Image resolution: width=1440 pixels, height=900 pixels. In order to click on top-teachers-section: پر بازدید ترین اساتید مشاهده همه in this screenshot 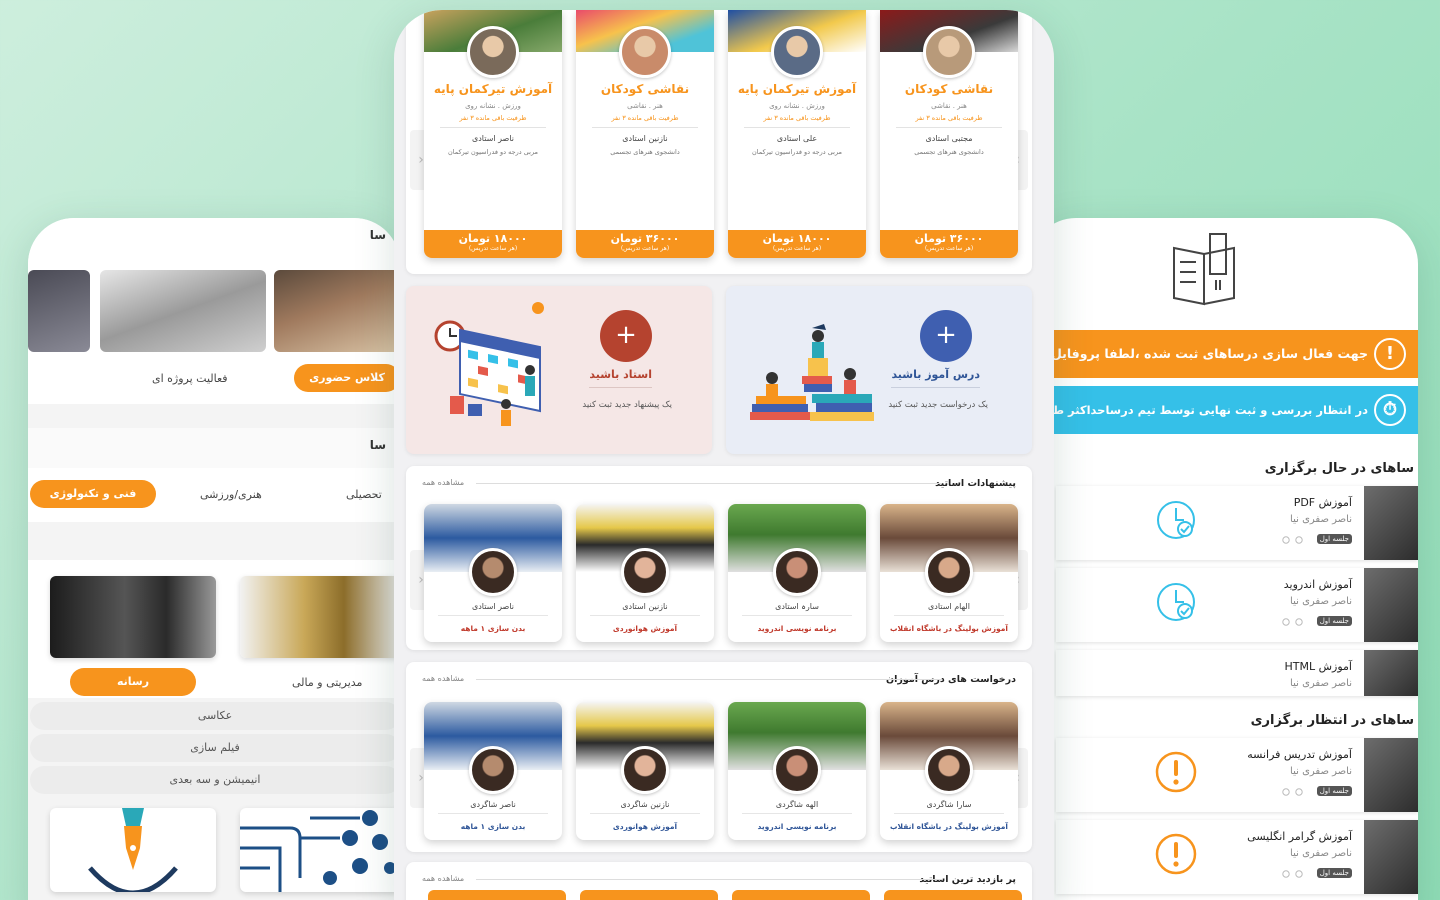, I will do `click(719, 881)`.